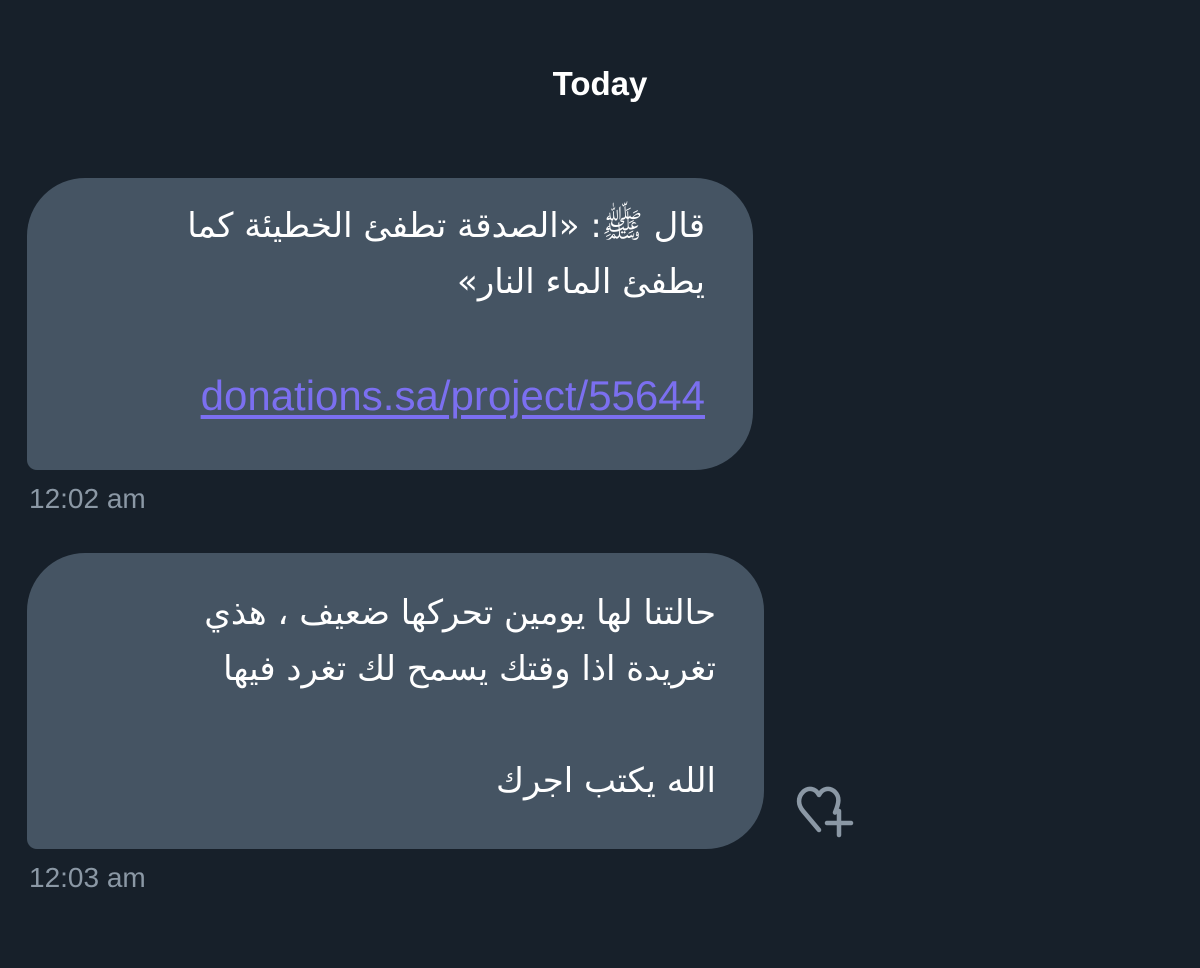  I want to click on add-reaction-button, so click(825, 813).